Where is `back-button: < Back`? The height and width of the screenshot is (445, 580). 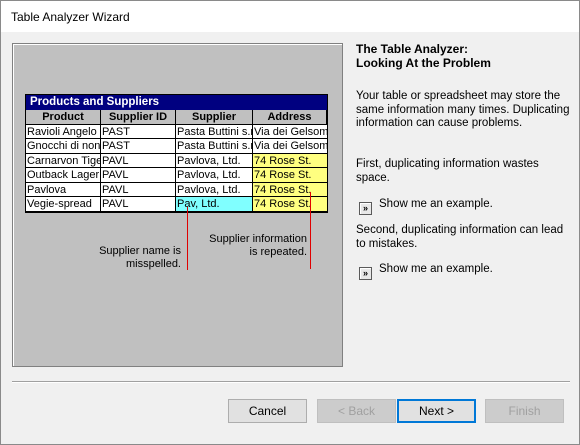 back-button: < Back is located at coordinates (356, 411).